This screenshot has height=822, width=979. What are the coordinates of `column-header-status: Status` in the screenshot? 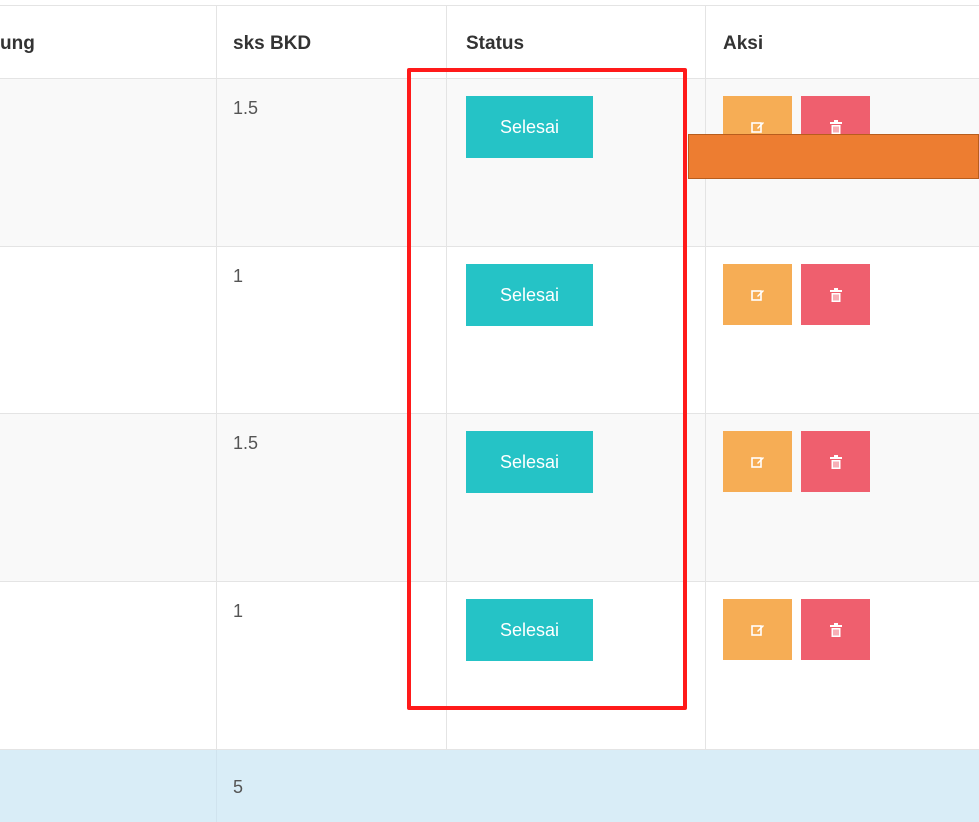 It's located at (495, 43).